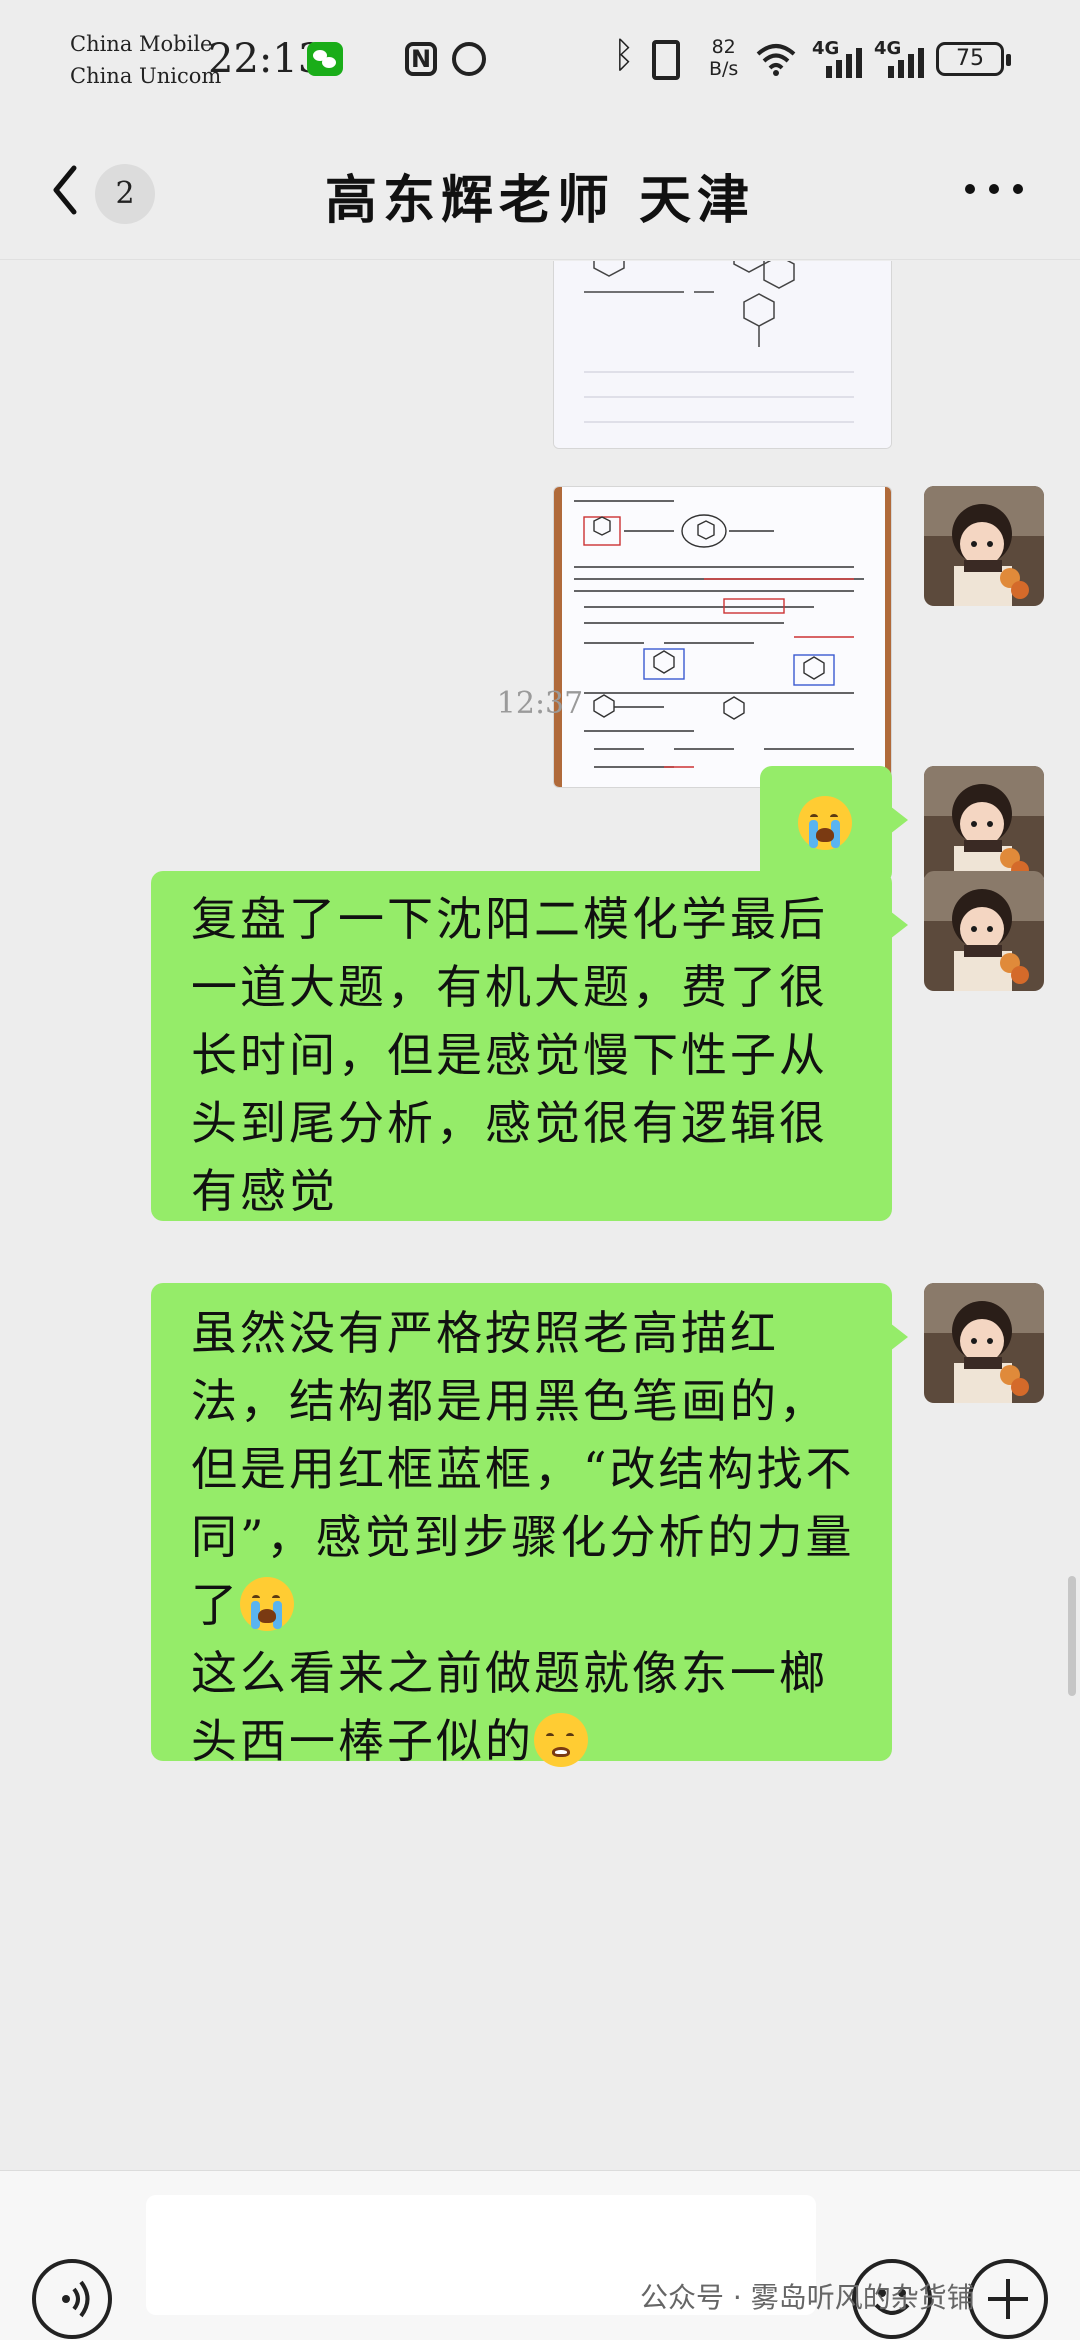 This screenshot has height=2340, width=1080. Describe the element at coordinates (561, 1740) in the screenshot. I see `sad-emoji-icon` at that location.